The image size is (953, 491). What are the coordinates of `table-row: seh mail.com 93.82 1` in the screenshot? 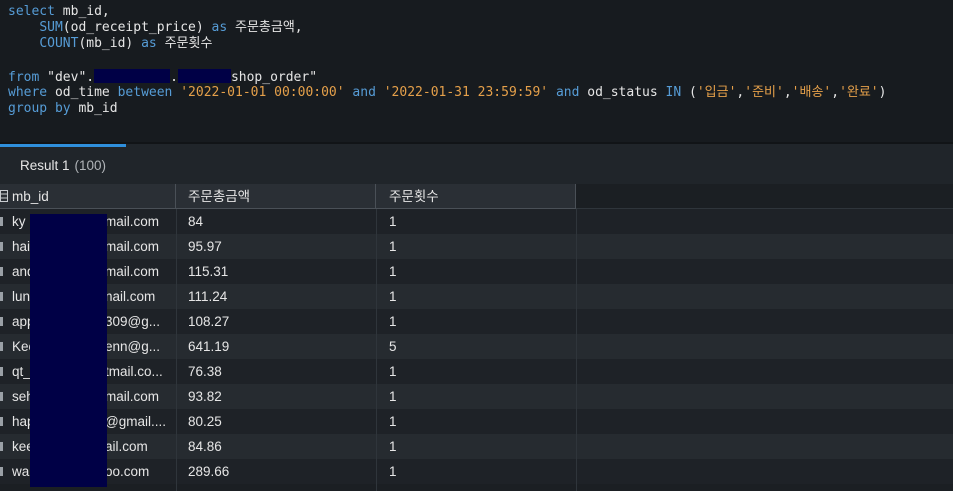 It's located at (476, 396).